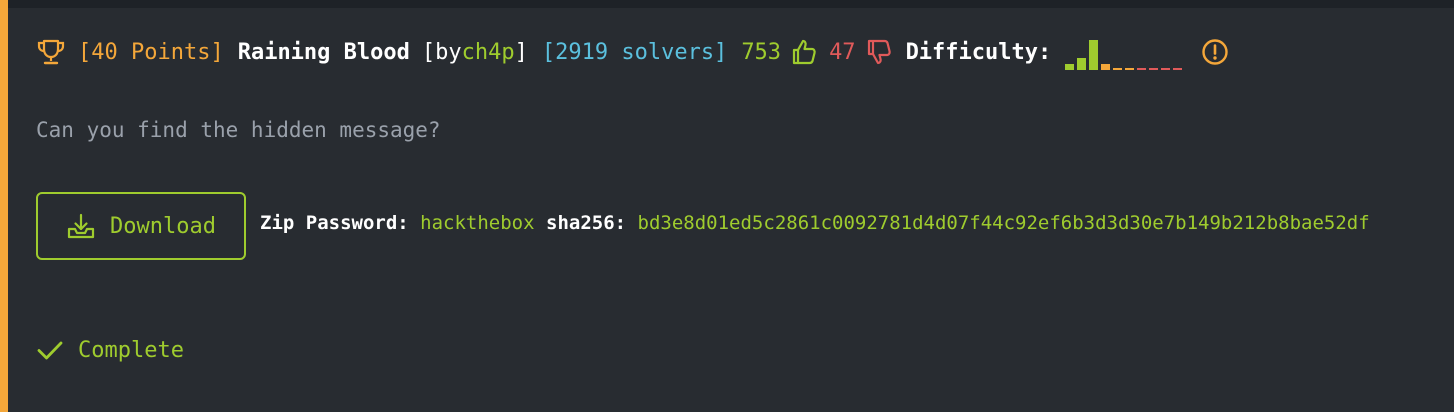 The height and width of the screenshot is (412, 1454). I want to click on top-divider, so click(731, 4).